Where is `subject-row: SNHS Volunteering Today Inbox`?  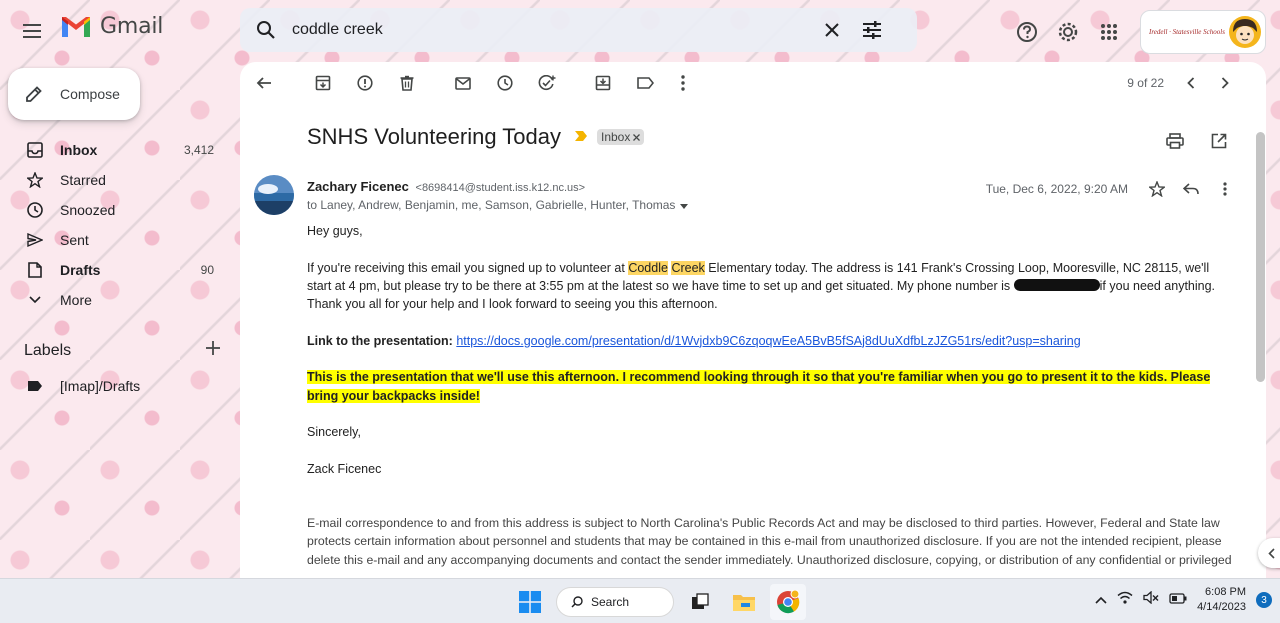 subject-row: SNHS Volunteering Today Inbox is located at coordinates (476, 137).